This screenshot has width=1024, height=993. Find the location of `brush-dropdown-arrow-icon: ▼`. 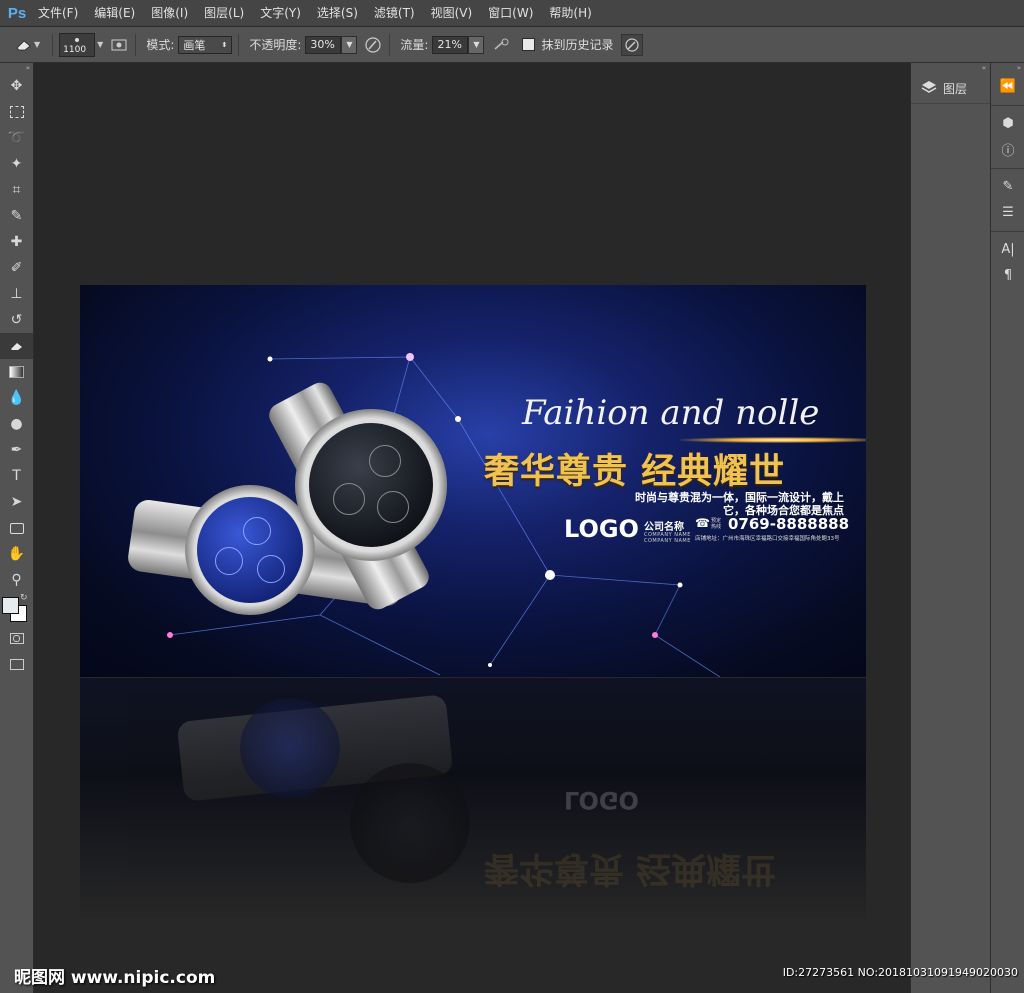

brush-dropdown-arrow-icon: ▼ is located at coordinates (100, 44).